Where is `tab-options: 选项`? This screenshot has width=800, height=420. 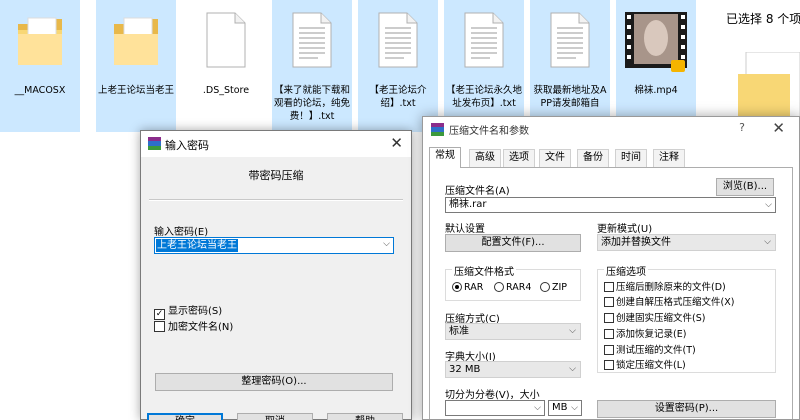
tab-options: 选项 is located at coordinates (519, 158).